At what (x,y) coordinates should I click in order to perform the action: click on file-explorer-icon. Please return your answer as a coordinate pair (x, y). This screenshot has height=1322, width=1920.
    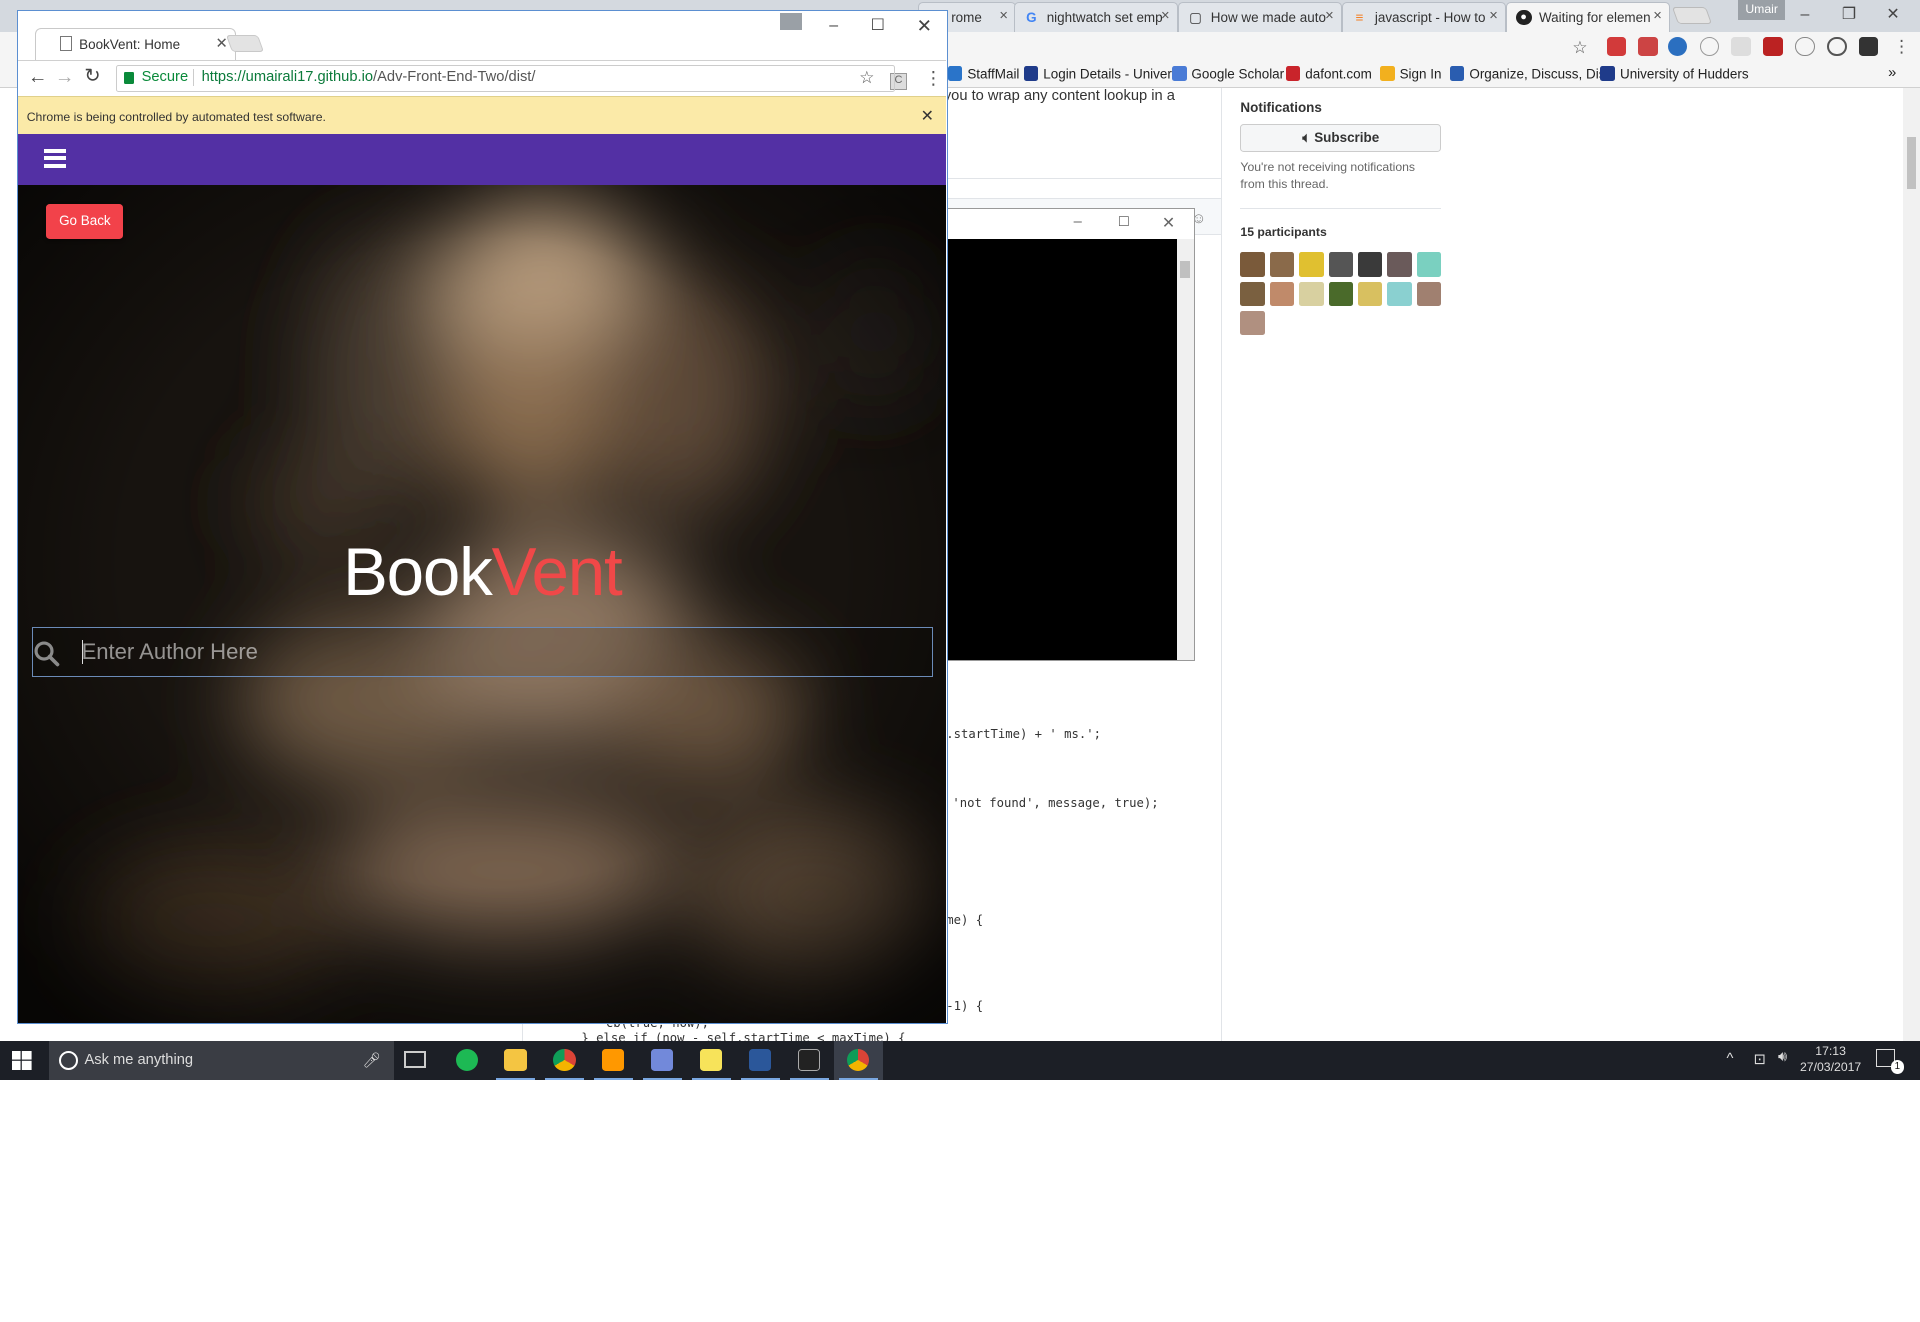
    Looking at the image, I should click on (515, 1060).